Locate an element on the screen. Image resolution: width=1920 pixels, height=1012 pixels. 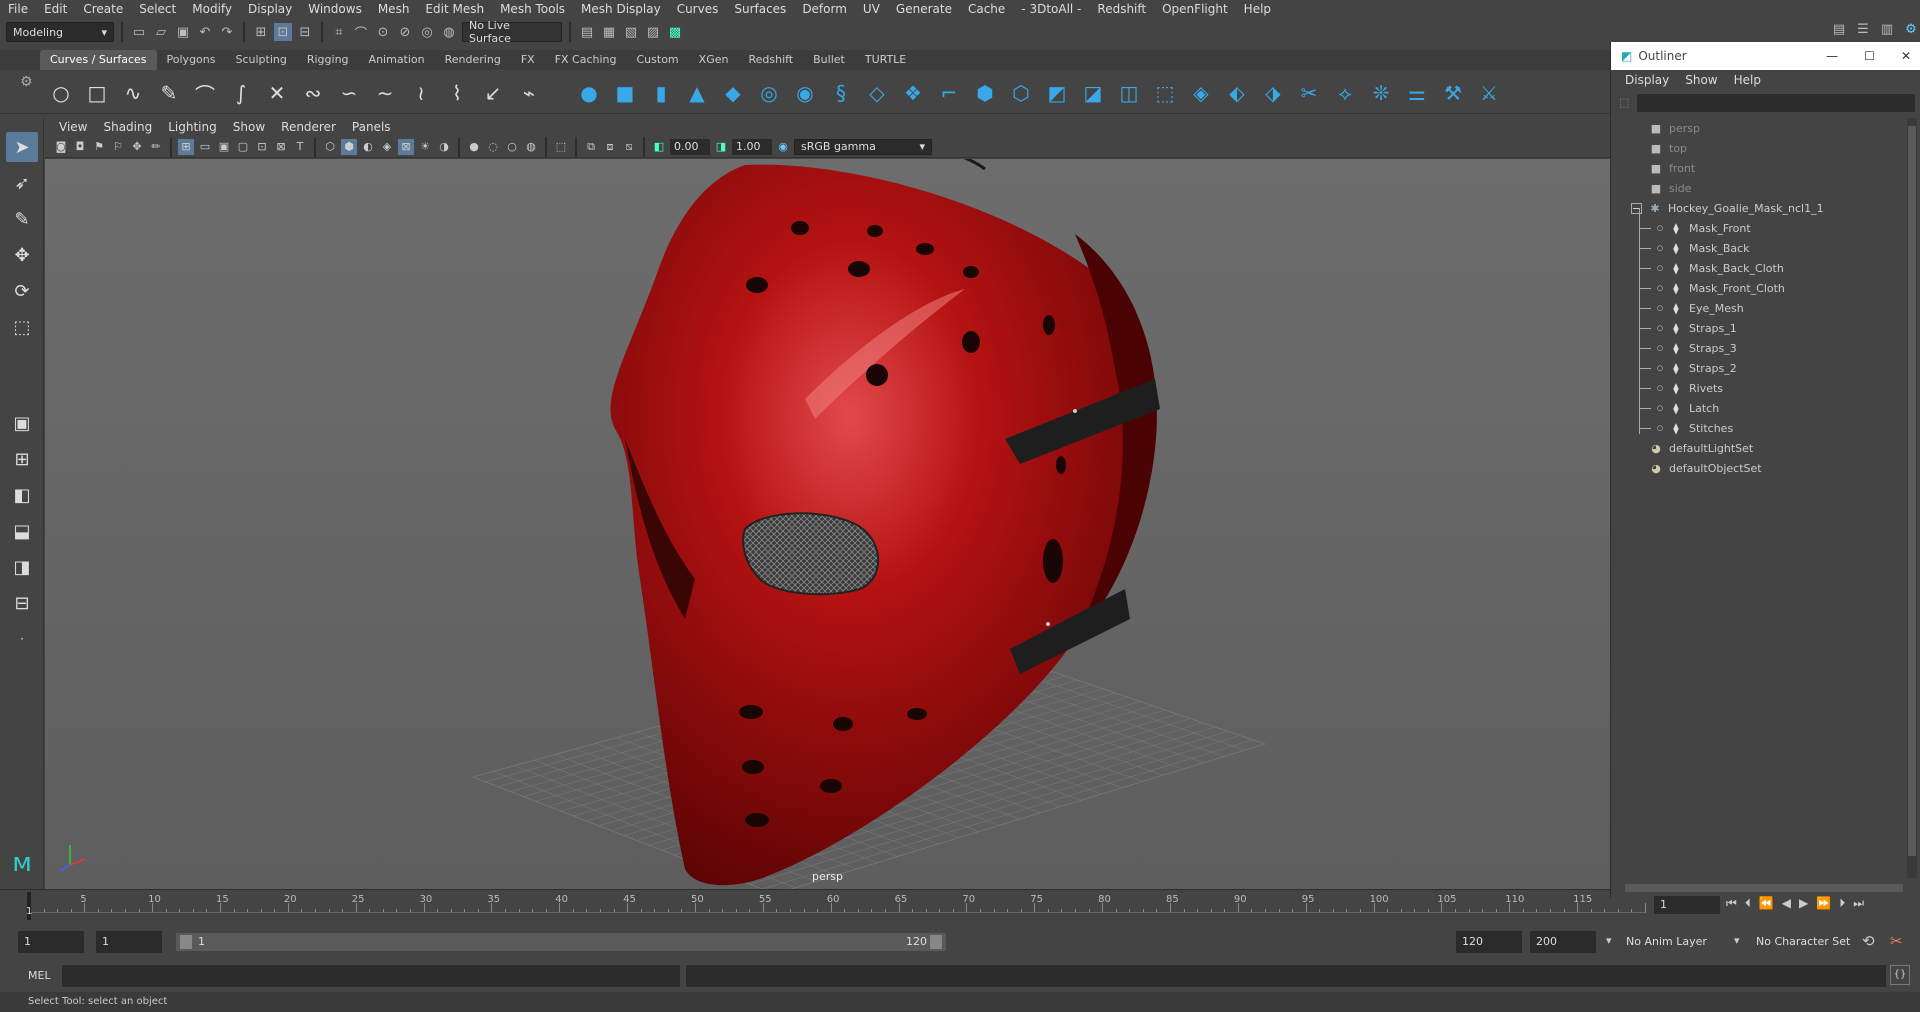
detach-curves-icon: ∾ is located at coordinates (313, 93).